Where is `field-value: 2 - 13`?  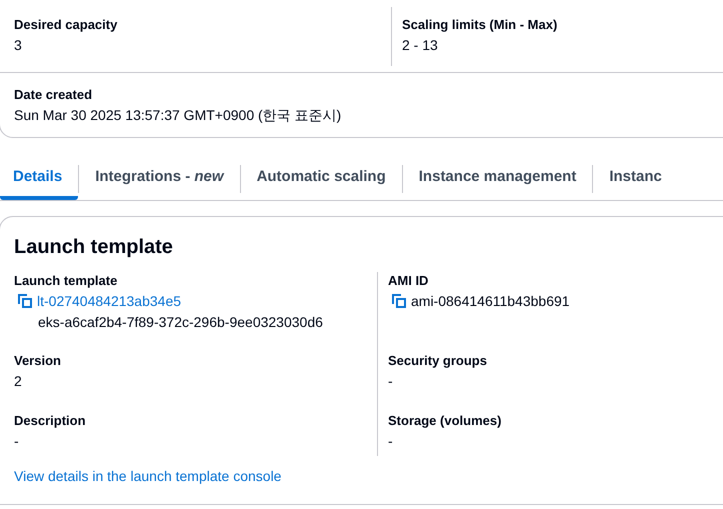
field-value: 2 - 13 is located at coordinates (420, 45).